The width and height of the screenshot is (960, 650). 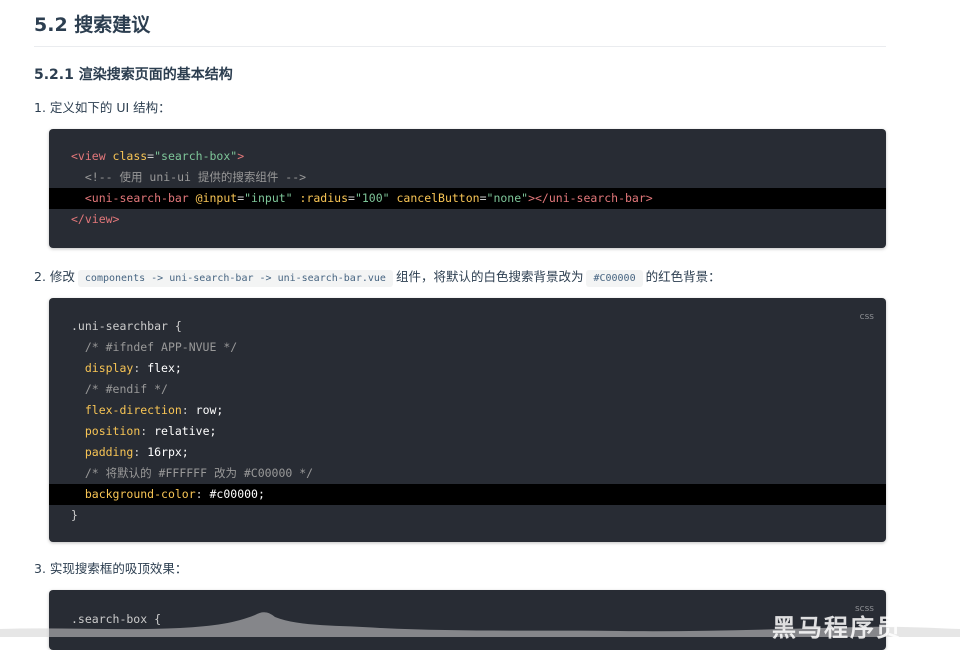 What do you see at coordinates (136, 452) in the screenshot?
I see `code-line: padding: 16rpx;` at bounding box center [136, 452].